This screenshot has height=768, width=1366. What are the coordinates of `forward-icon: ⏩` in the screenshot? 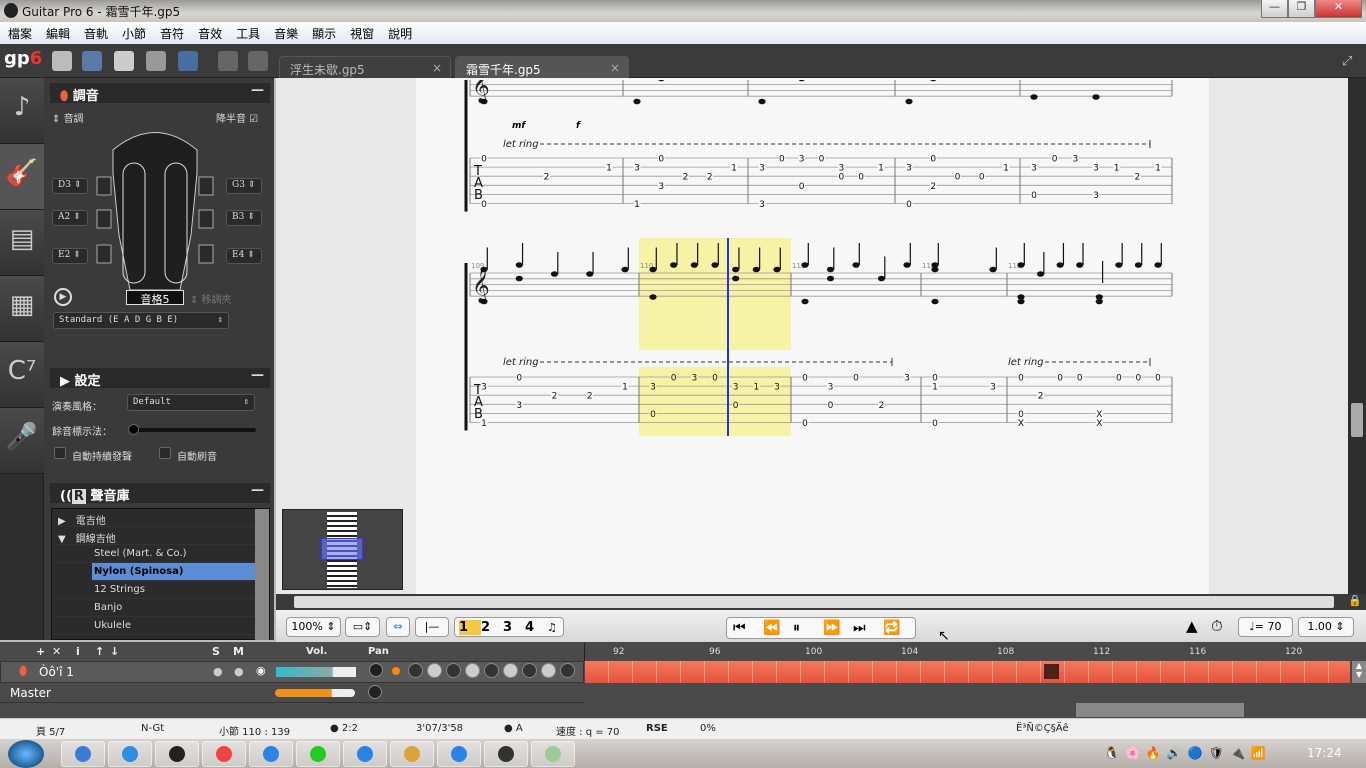 It's located at (838, 628).